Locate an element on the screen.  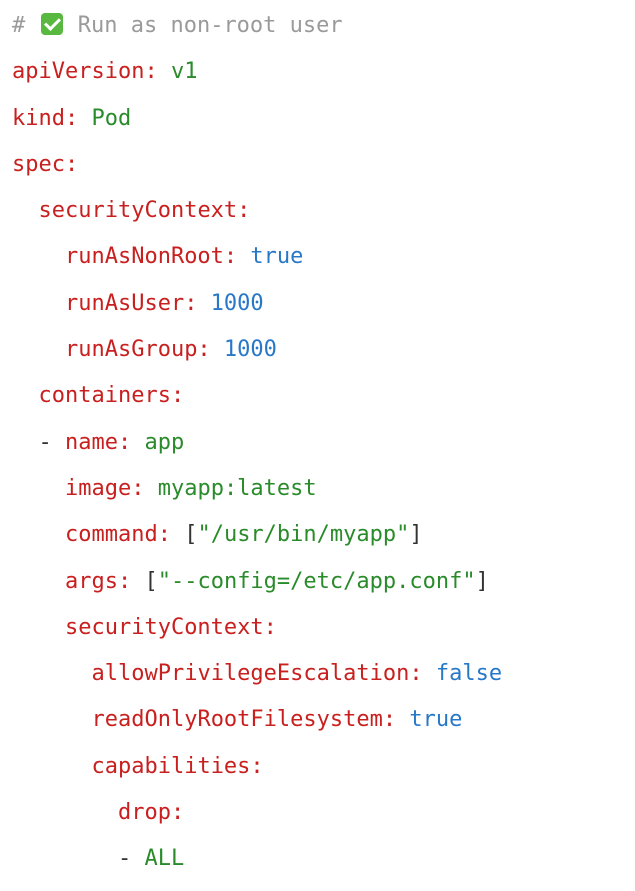
code-token-string: v1 is located at coordinates (177, 72).